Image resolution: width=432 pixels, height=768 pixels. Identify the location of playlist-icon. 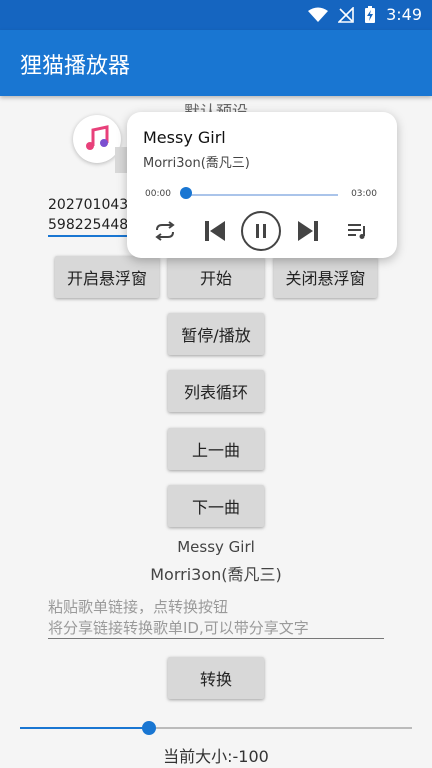
(356, 231).